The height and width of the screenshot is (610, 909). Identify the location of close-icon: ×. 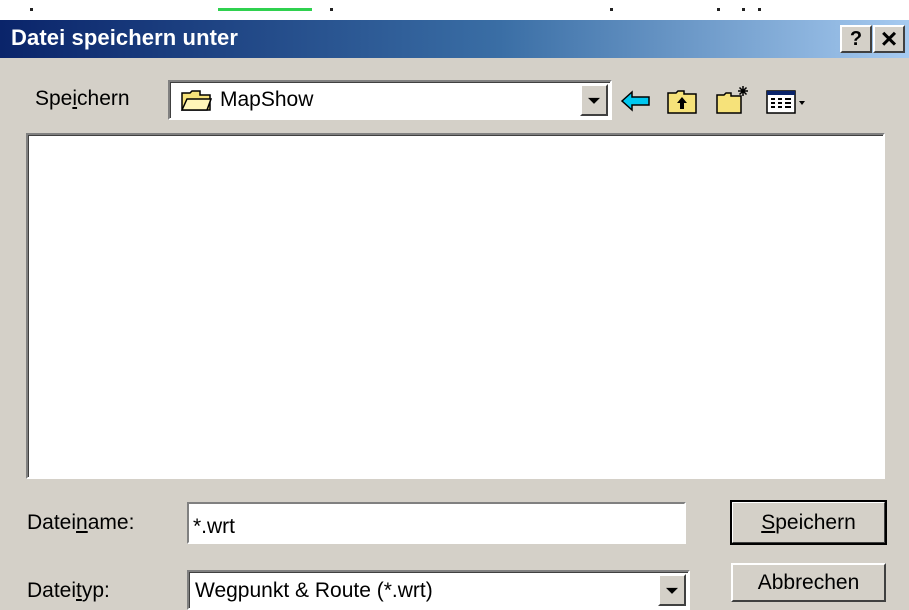
(889, 38).